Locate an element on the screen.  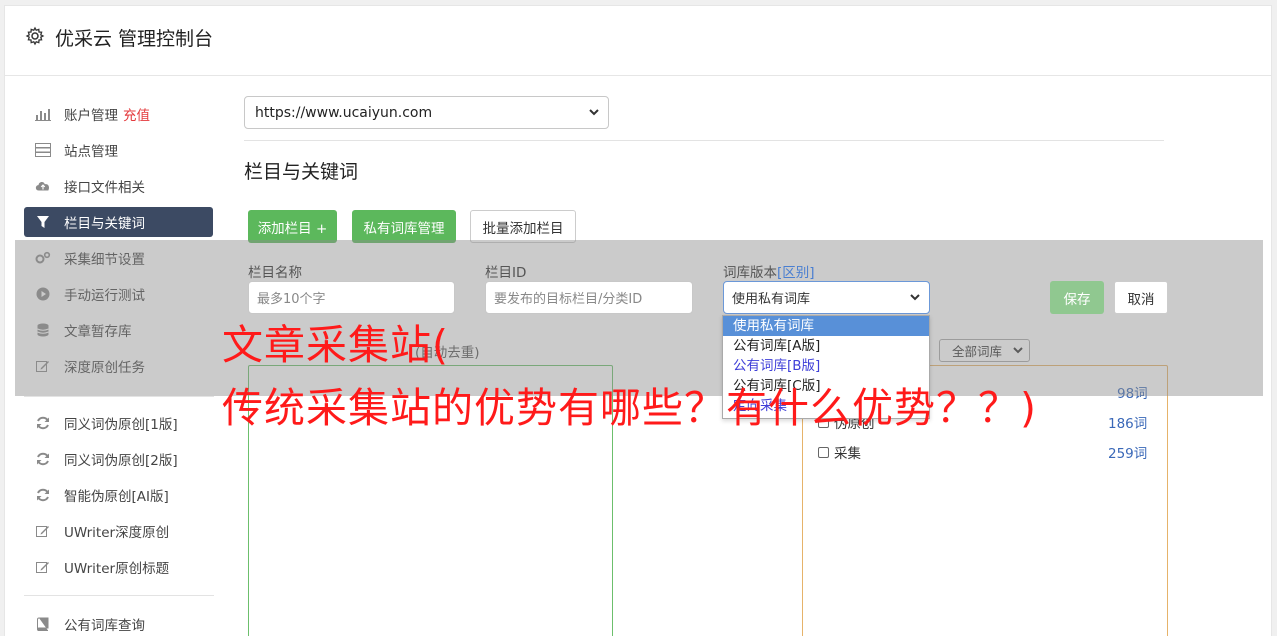
column-name-input: 最多10个字 is located at coordinates (351, 297).